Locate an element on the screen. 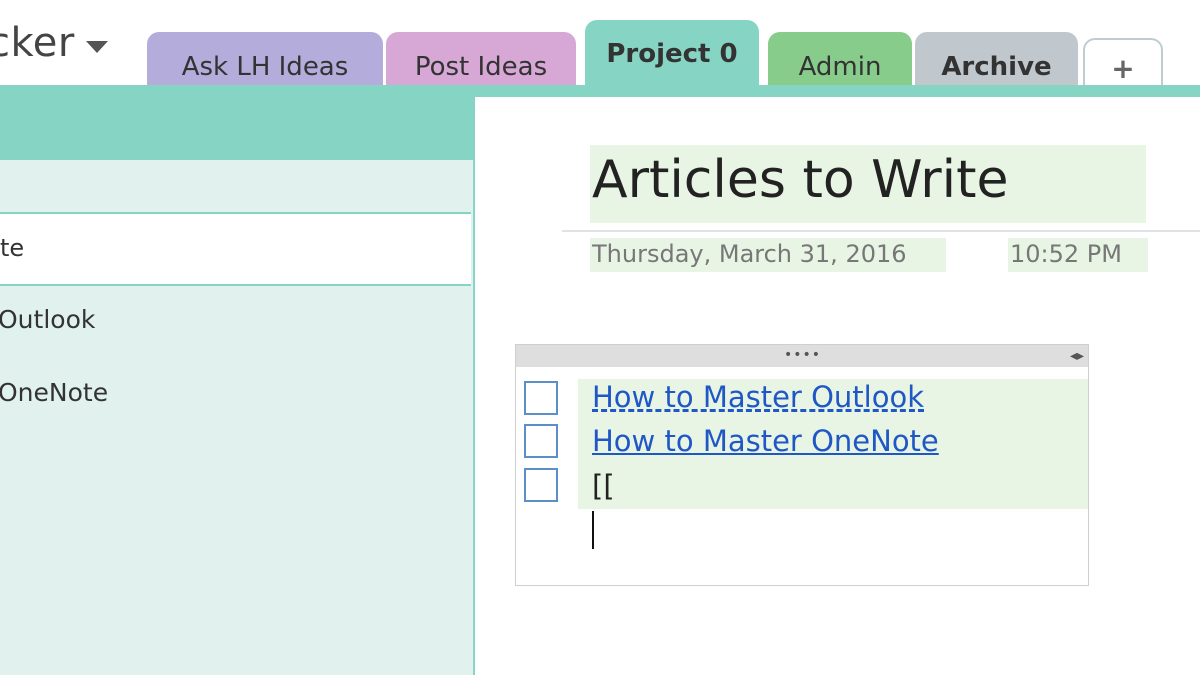  notebook-title: cker is located at coordinates (37, 43).